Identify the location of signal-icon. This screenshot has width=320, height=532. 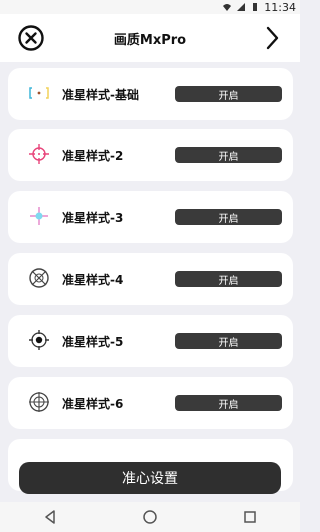
(241, 7).